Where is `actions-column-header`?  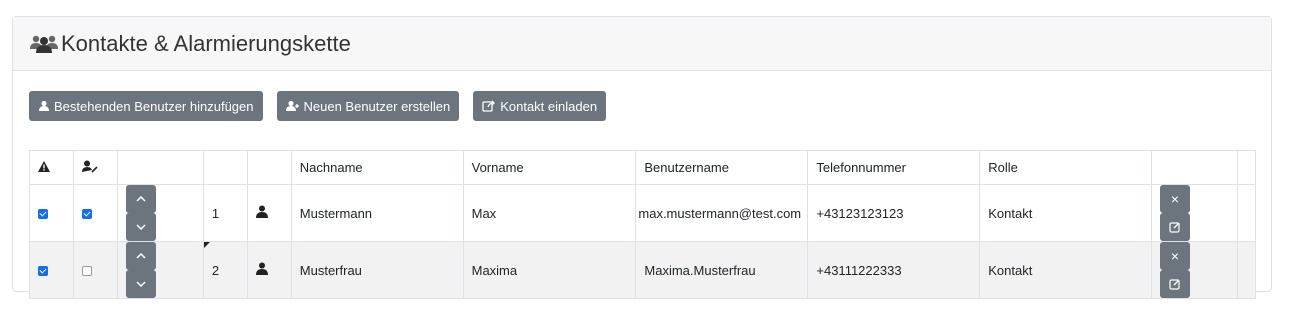
actions-column-header is located at coordinates (1194, 167).